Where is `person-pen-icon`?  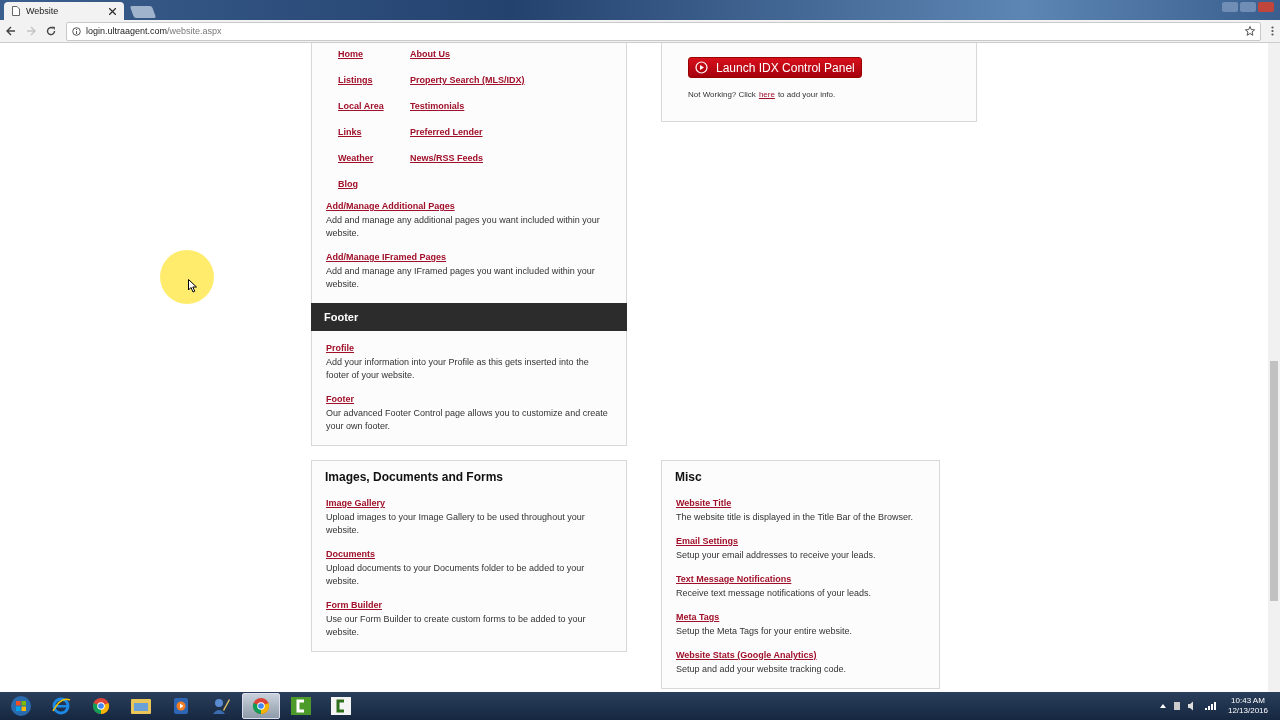
person-pen-icon is located at coordinates (221, 706).